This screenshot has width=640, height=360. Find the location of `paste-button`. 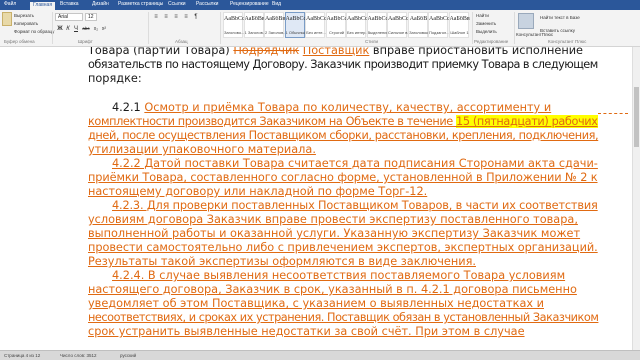

paste-button is located at coordinates (7, 19).